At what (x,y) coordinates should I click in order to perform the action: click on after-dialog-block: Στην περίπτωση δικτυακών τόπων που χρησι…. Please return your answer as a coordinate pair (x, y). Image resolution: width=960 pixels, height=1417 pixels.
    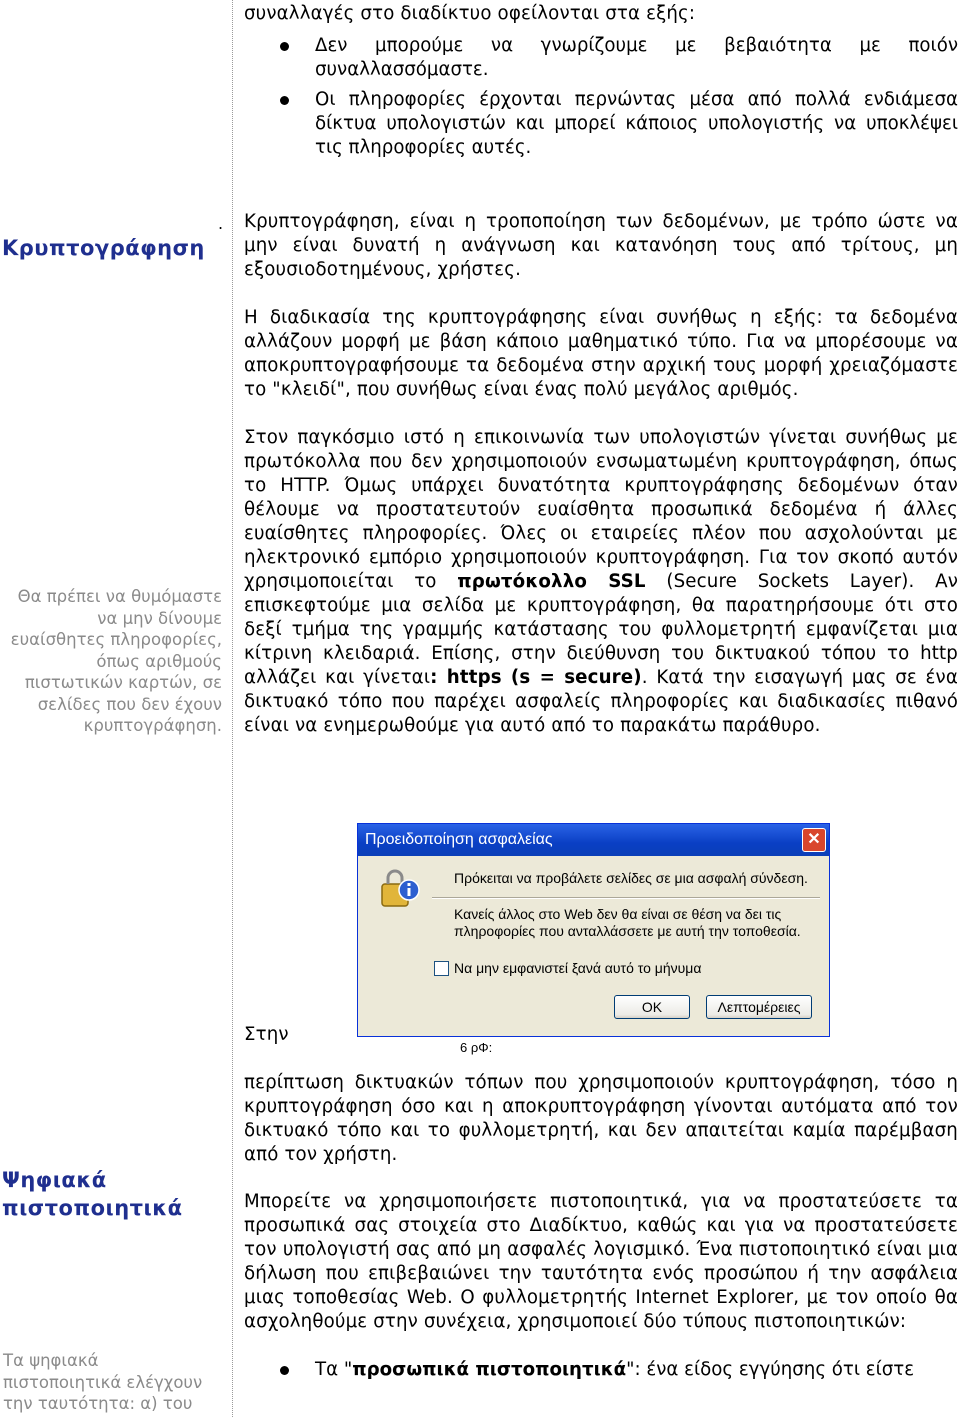
    Looking at the image, I should click on (601, 1095).